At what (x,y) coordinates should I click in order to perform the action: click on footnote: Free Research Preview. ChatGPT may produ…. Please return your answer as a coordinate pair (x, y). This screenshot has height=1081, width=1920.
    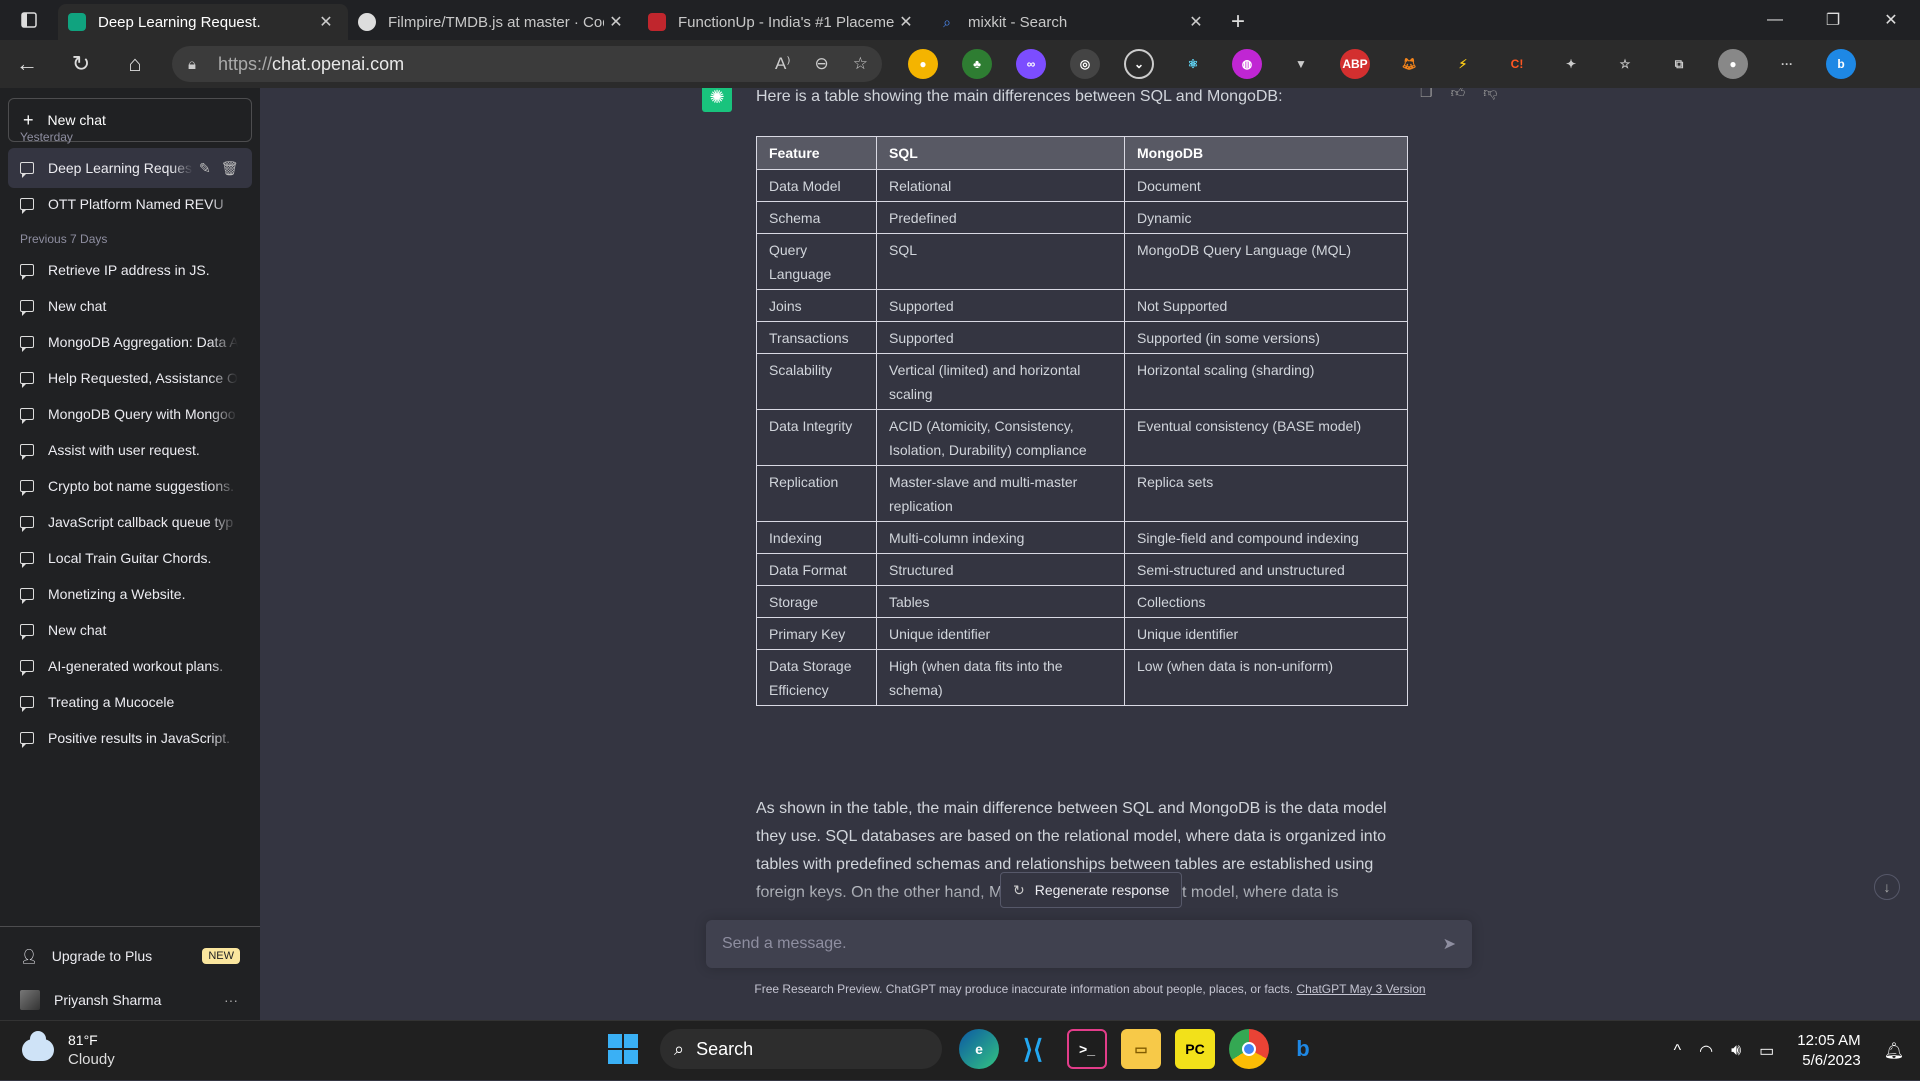
    Looking at the image, I should click on (1090, 989).